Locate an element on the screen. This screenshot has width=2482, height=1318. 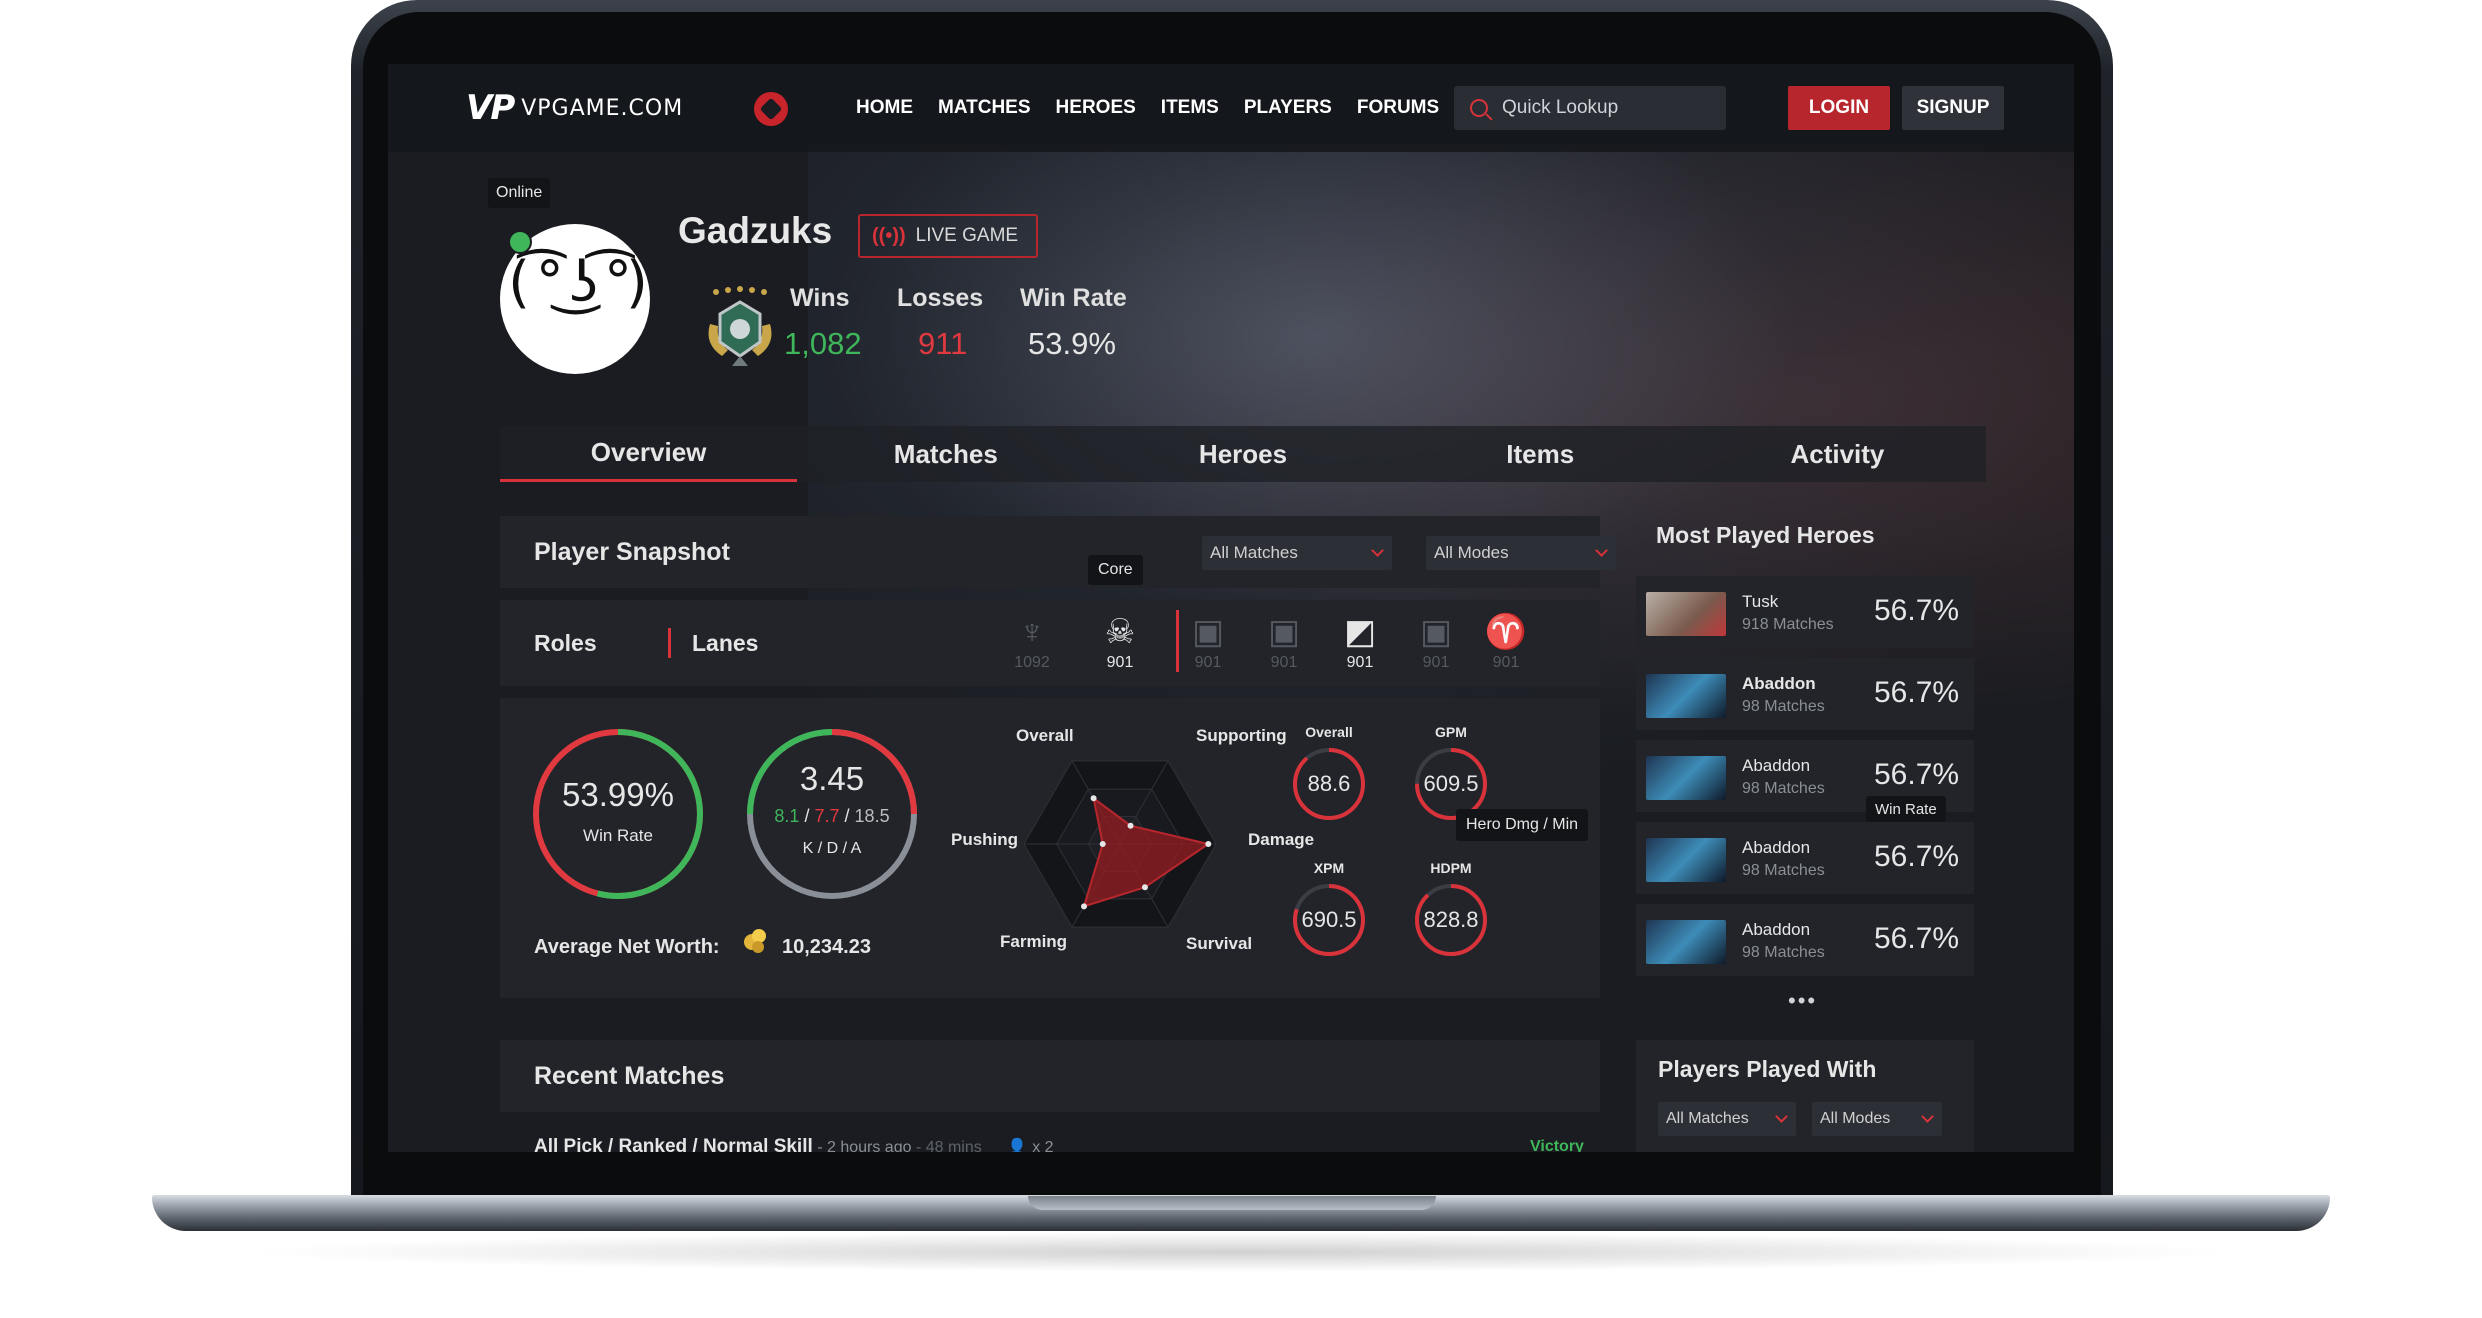
laptop-notch is located at coordinates (1232, 1203).